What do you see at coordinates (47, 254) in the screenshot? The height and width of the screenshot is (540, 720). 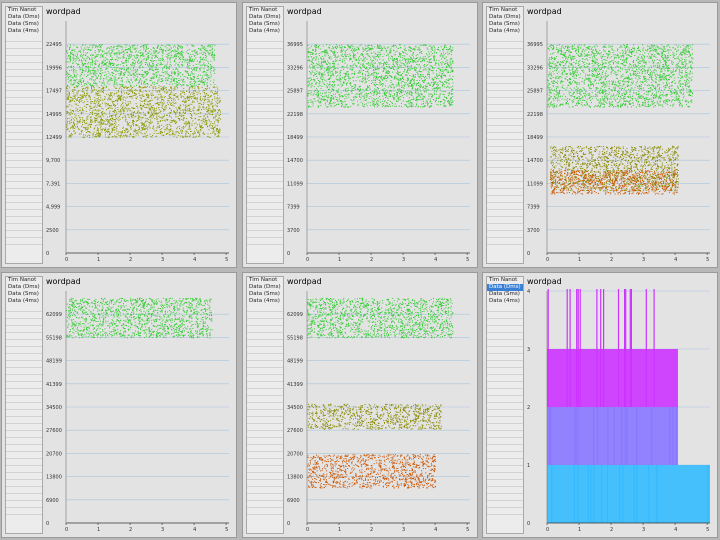 I see `y-tick-label: 0` at bounding box center [47, 254].